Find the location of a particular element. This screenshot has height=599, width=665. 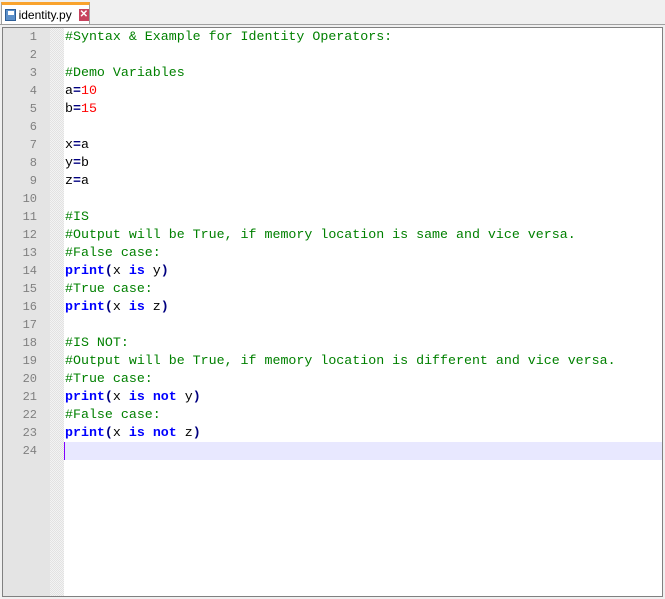

code-line: 24 is located at coordinates (332, 451).